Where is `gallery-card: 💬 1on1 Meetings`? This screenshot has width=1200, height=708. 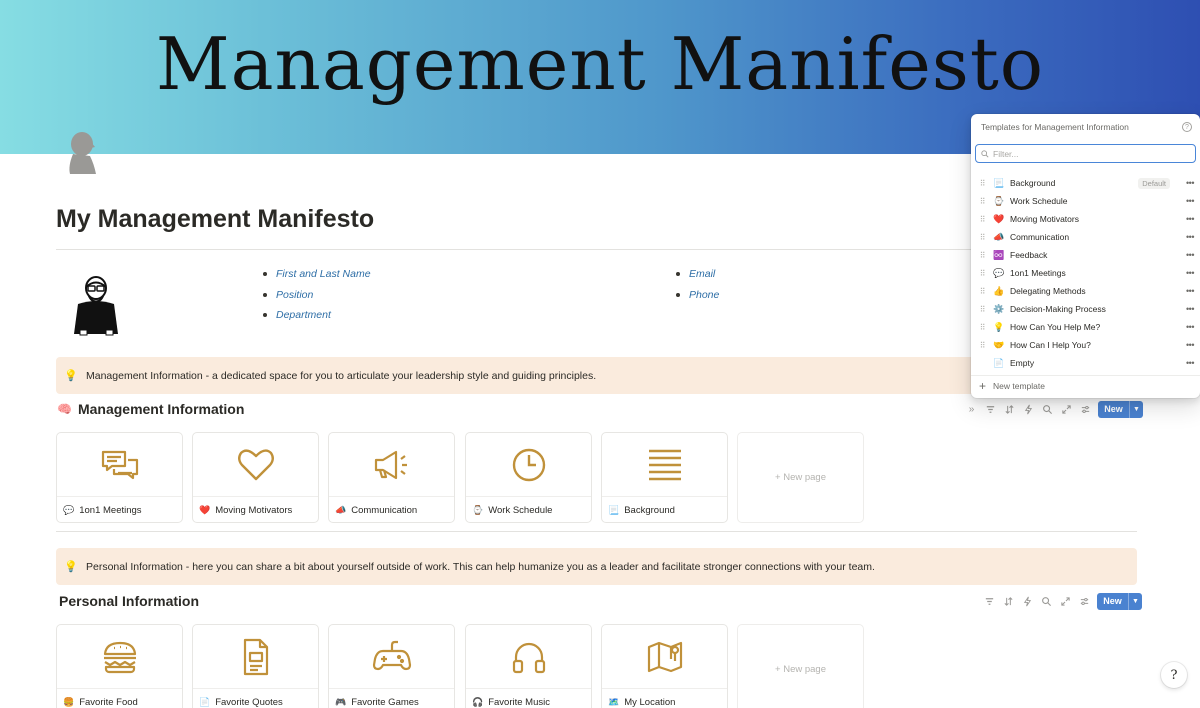
gallery-card: 💬 1on1 Meetings is located at coordinates (119, 477).